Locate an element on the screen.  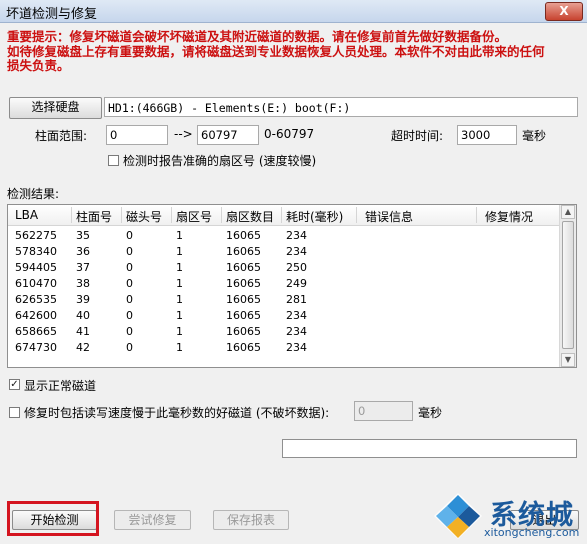
slow-repair-label: 修复时包括读写速度慢于此毫秒数的好磁道 (不破坏数据): is located at coordinates (177, 413).